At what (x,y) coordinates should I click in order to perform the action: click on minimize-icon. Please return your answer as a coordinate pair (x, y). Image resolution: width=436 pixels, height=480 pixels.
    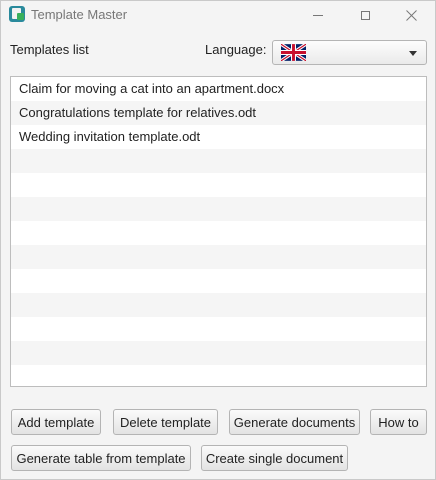
    Looking at the image, I should click on (318, 15).